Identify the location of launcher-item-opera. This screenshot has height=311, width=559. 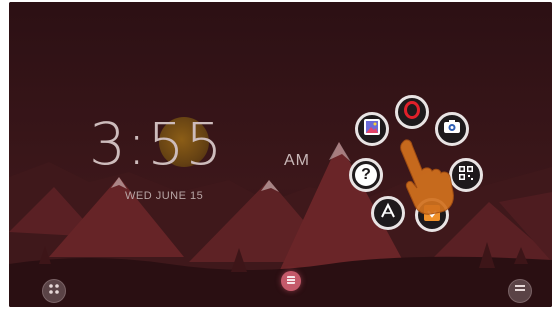
(412, 112).